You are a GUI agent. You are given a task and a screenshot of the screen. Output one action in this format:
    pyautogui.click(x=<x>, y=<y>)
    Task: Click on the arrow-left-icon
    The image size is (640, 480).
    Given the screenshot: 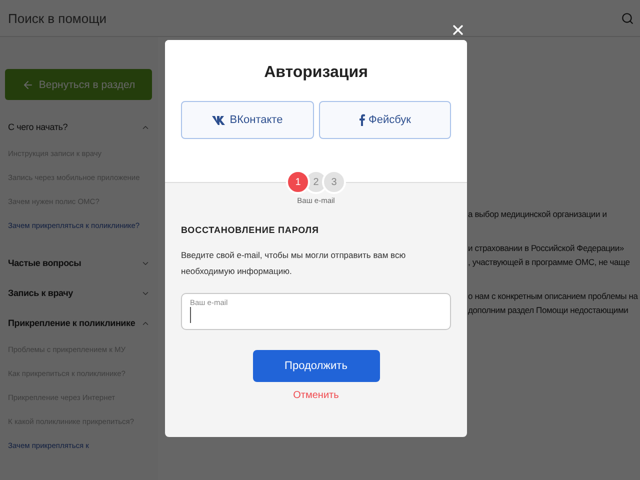 What is the action you would take?
    pyautogui.click(x=28, y=84)
    